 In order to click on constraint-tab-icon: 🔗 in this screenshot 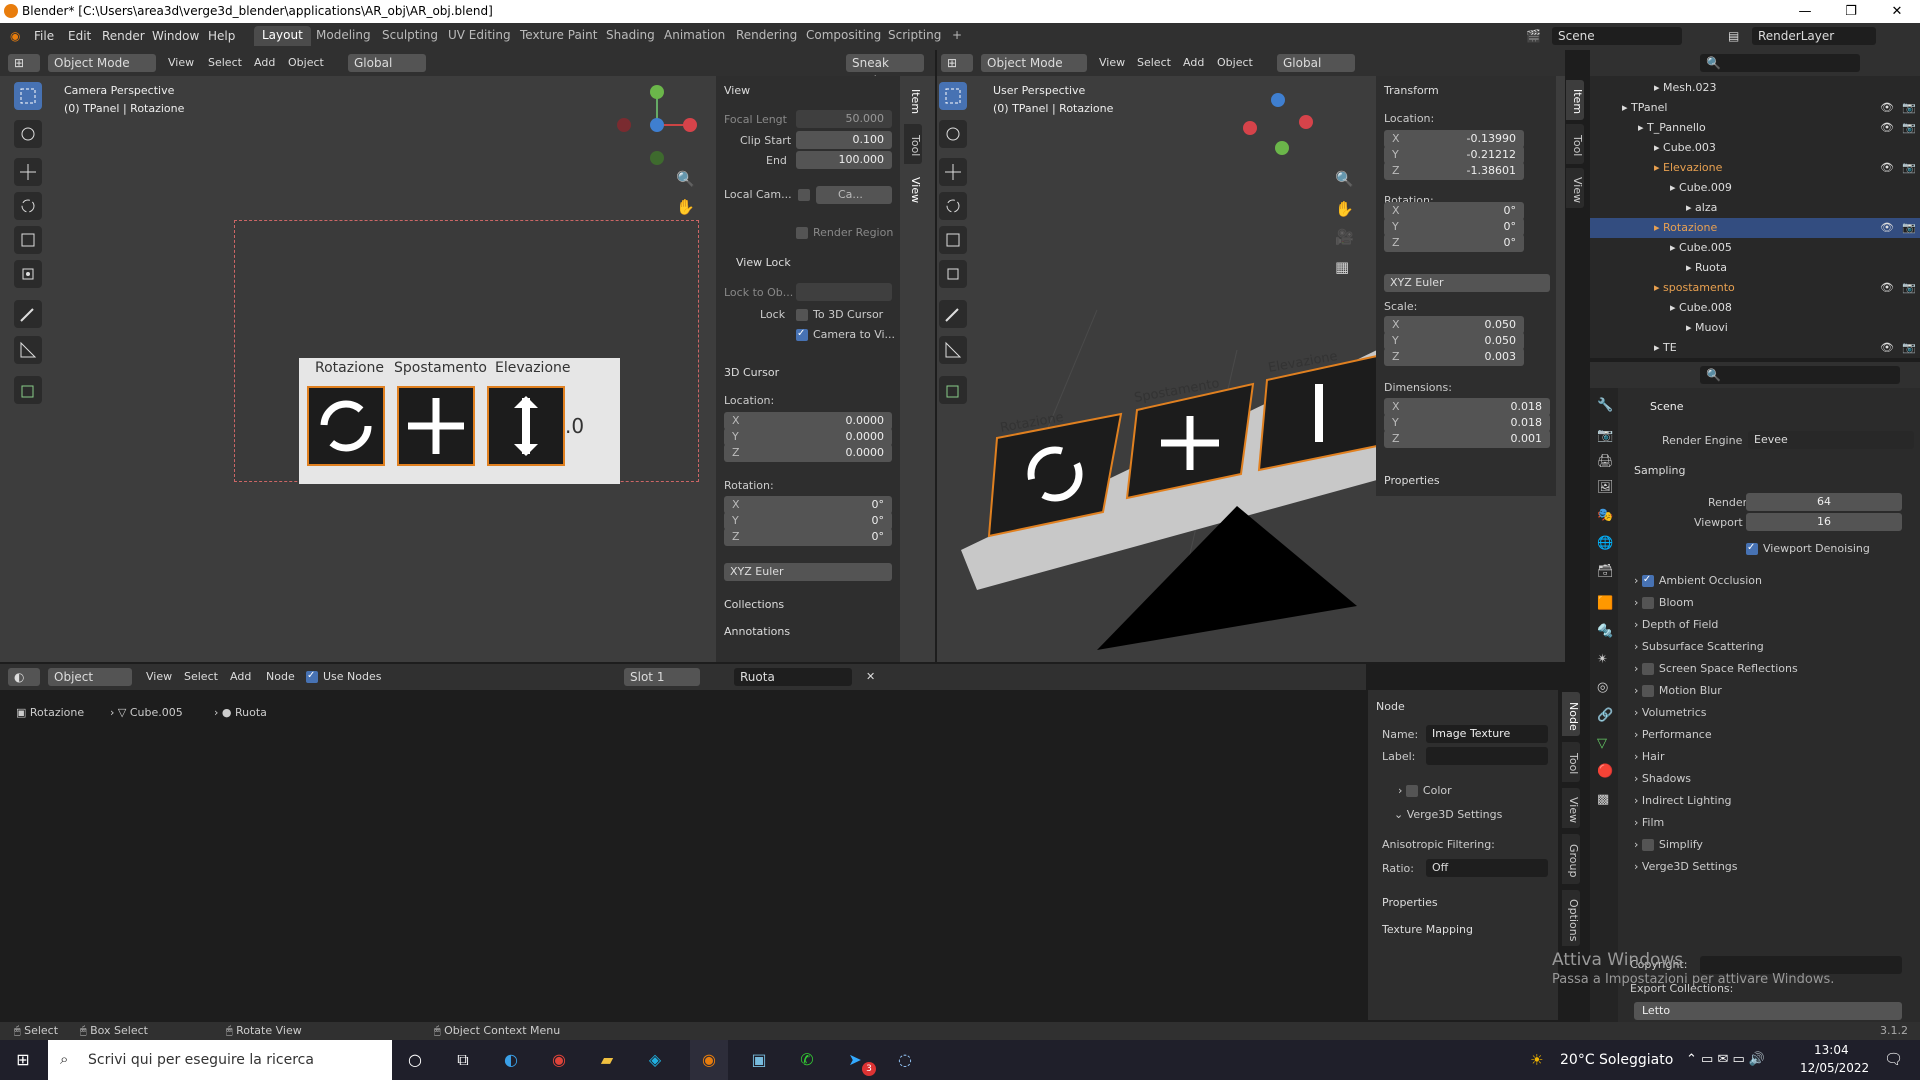, I will do `click(1605, 715)`.